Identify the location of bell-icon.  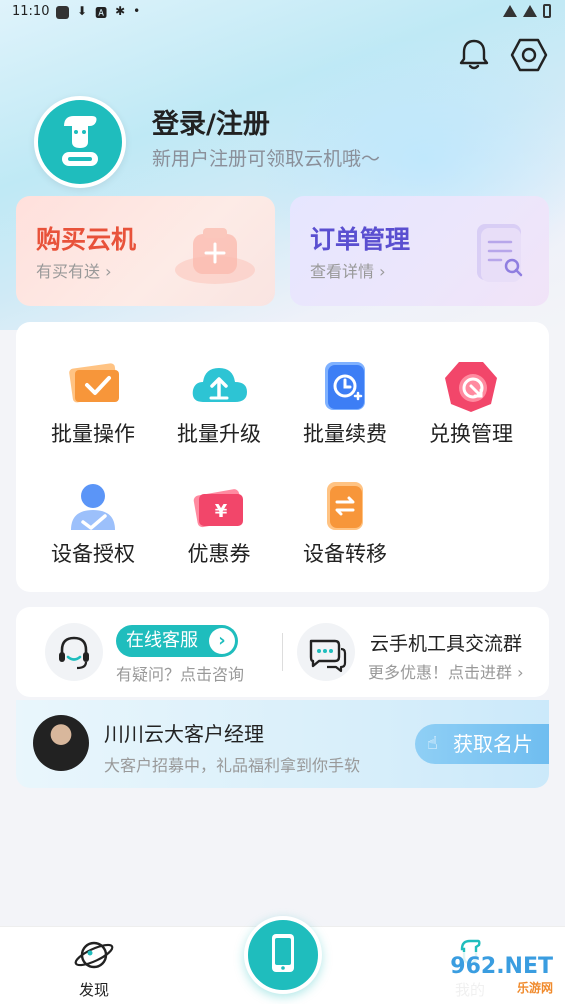
(474, 54).